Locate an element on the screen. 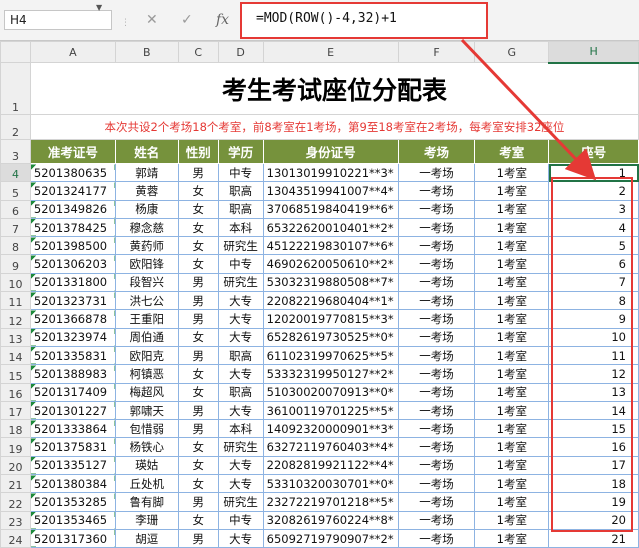  row-header: 17 is located at coordinates (15, 410).